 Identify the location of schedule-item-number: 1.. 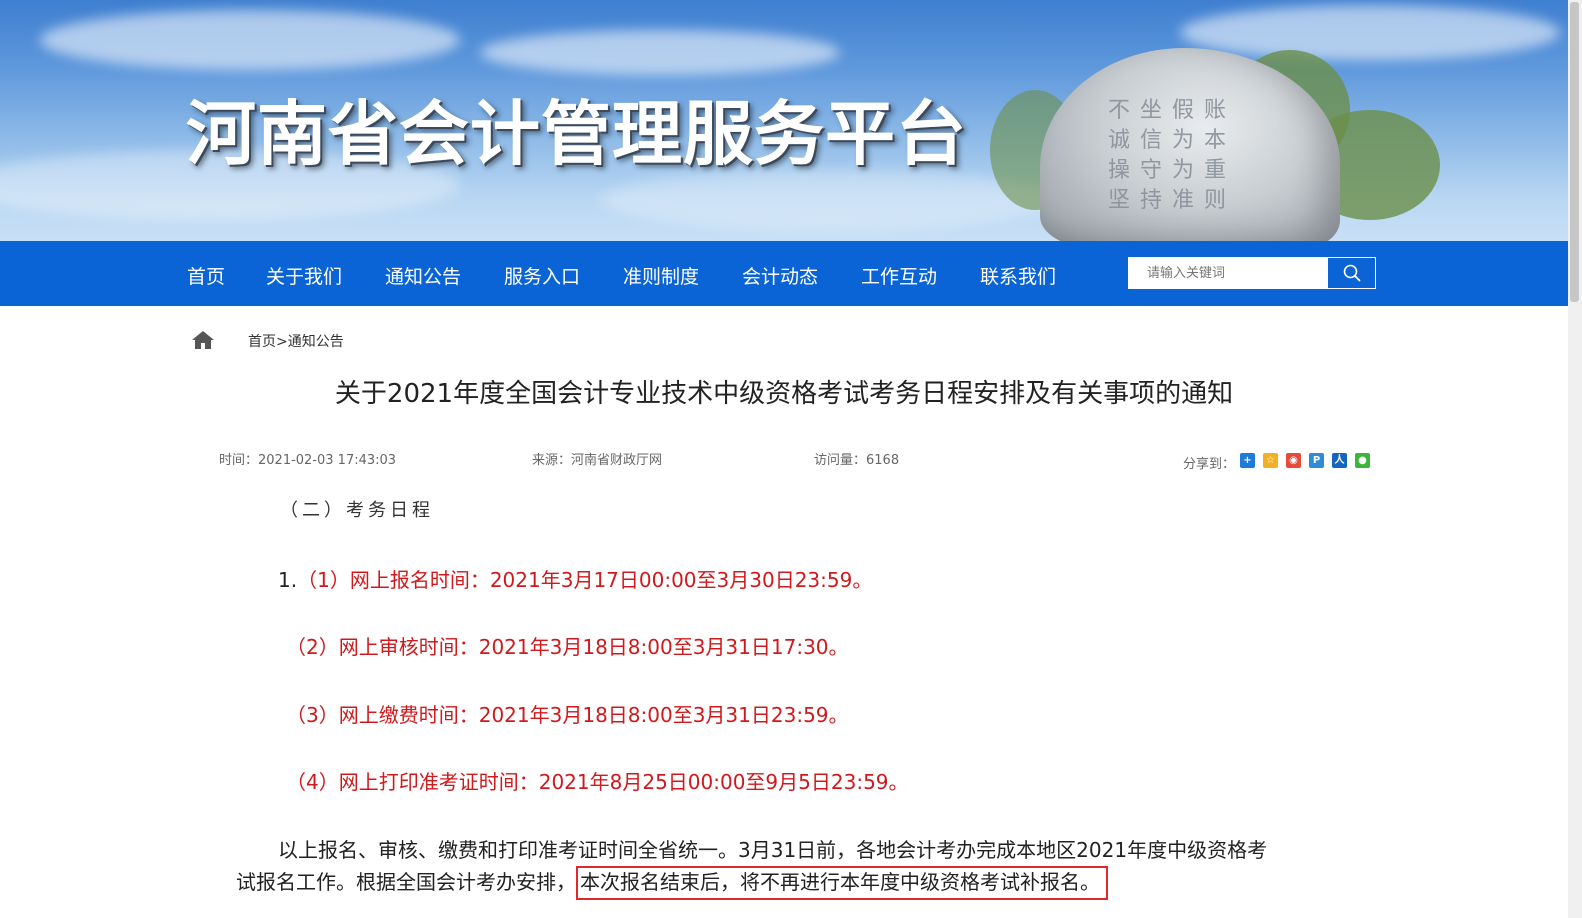
(288, 580).